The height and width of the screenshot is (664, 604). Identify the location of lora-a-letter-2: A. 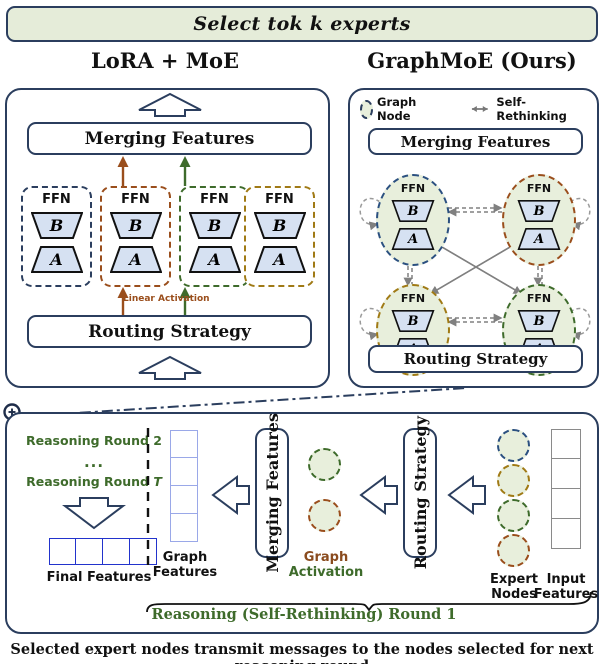
(135, 259).